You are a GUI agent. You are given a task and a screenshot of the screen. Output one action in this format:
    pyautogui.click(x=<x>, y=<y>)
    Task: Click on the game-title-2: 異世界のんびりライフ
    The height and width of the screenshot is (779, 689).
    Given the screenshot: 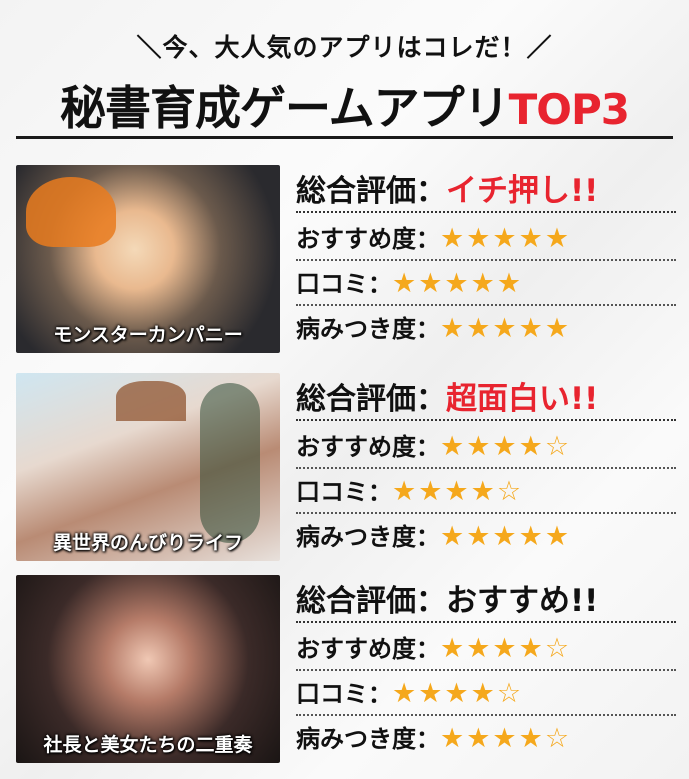 What is the action you would take?
    pyautogui.click(x=147, y=543)
    